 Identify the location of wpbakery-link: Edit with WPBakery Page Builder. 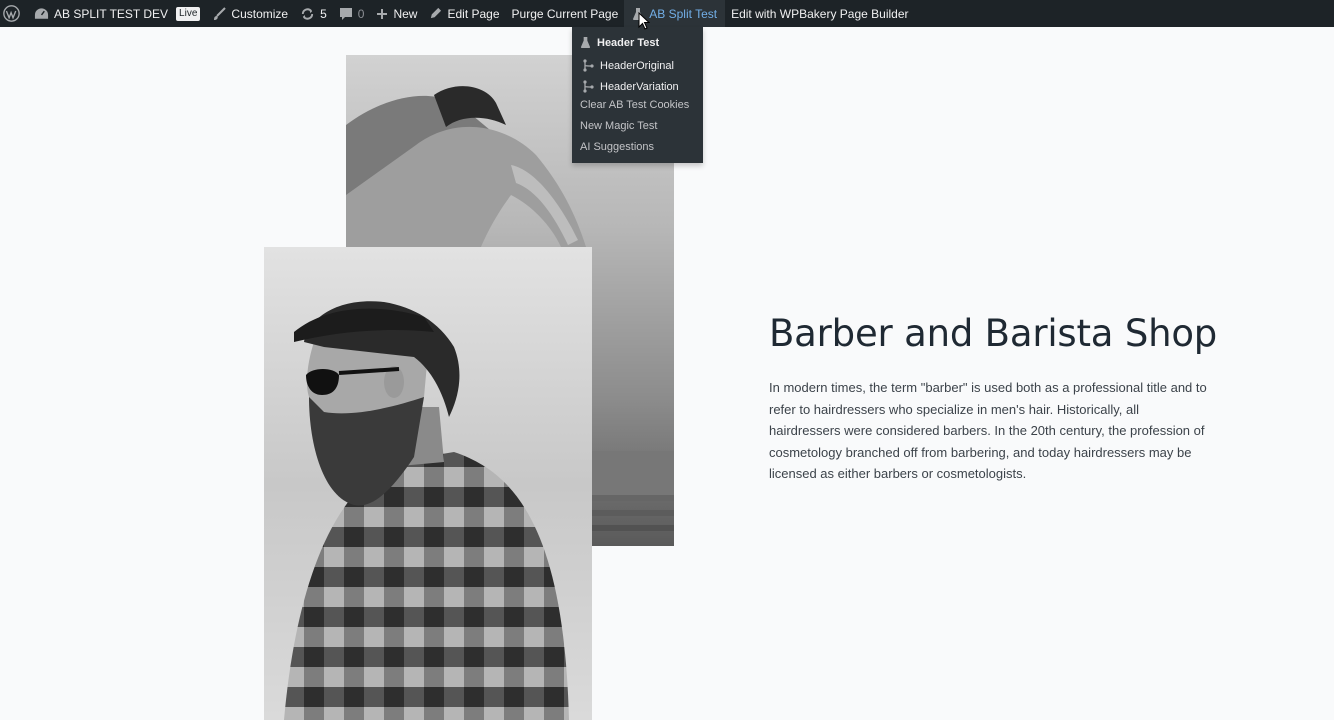
(819, 13).